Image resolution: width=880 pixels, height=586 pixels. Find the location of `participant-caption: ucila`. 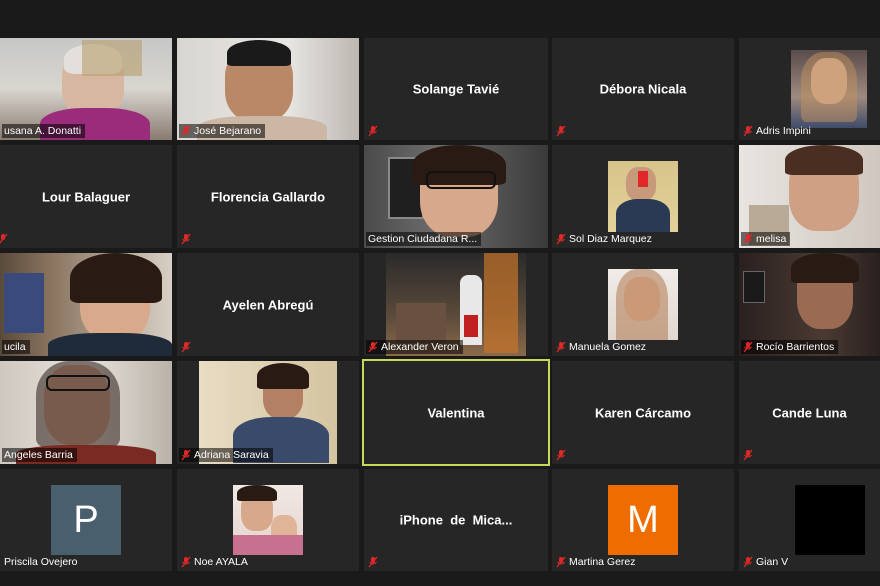

participant-caption: ucila is located at coordinates (16, 347).